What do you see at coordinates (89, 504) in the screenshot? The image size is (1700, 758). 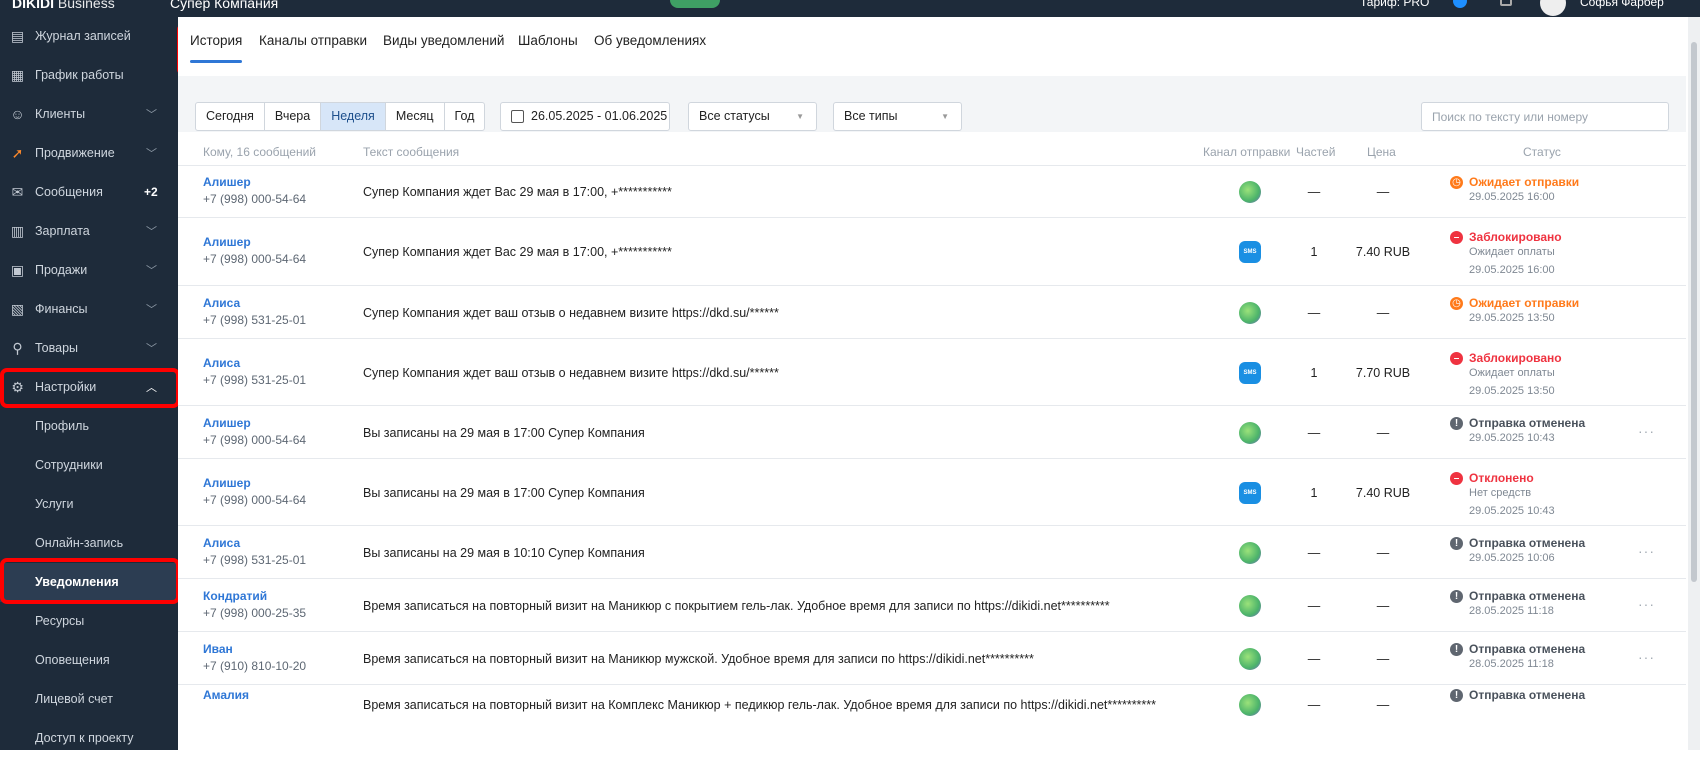 I see `sidebar-subitem-2: Услуги` at bounding box center [89, 504].